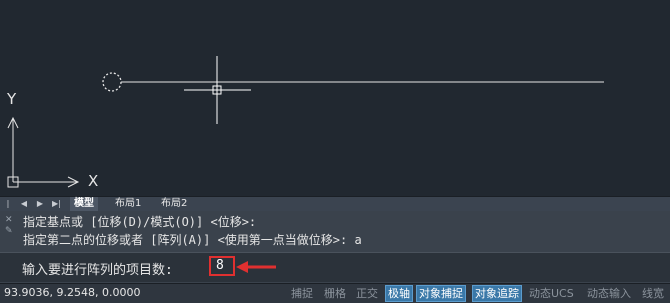  Describe the element at coordinates (192, 240) in the screenshot. I see `command-history-line: 指定第二点的位移或者 [阵列(A)] <使用第一点当做位移>: a` at that location.